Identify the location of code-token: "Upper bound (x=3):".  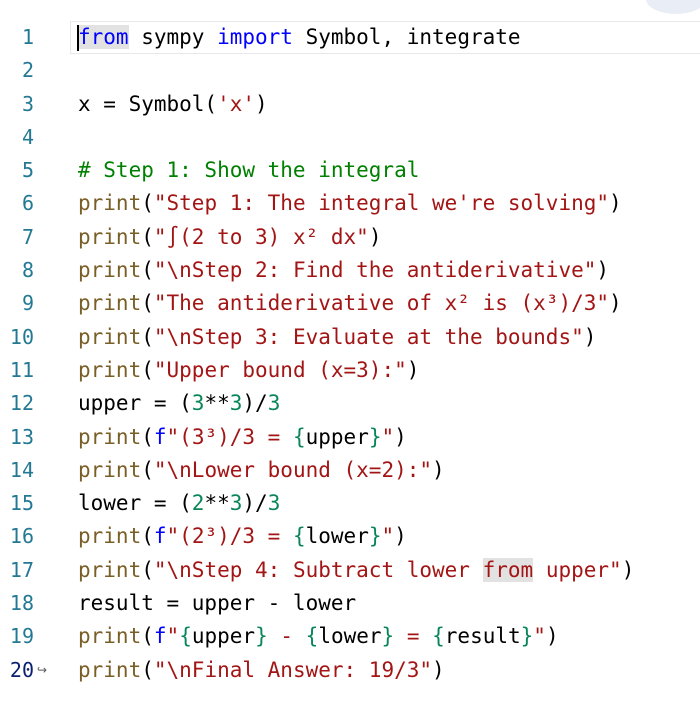
(280, 369).